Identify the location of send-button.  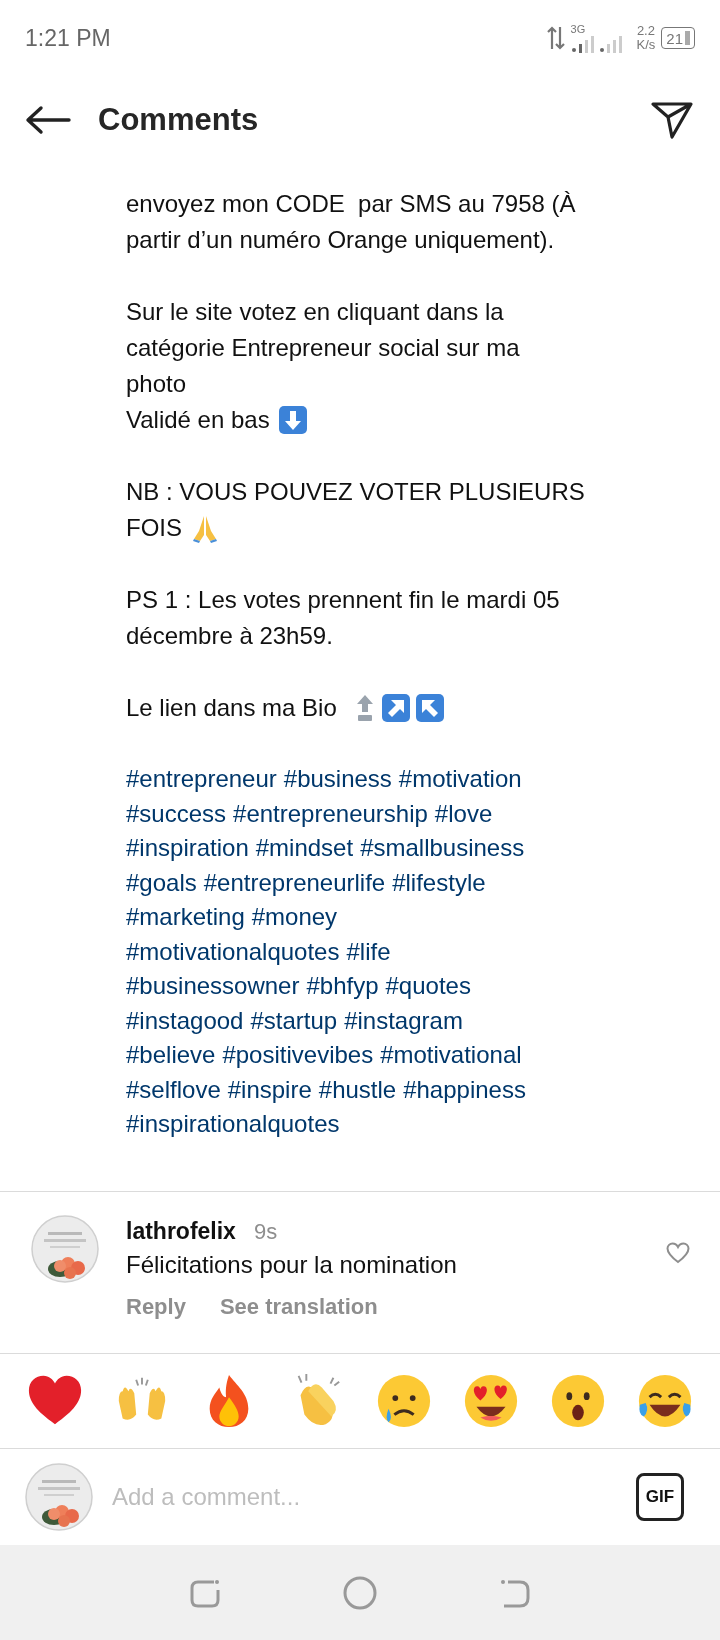
(672, 120).